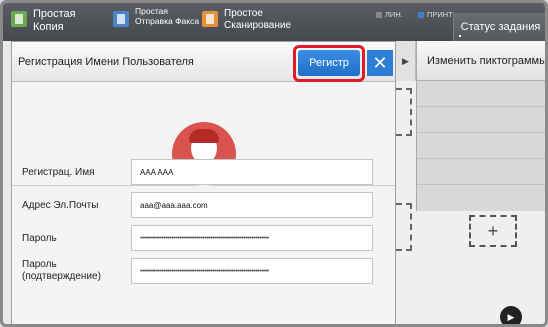 The image size is (548, 327). I want to click on name-field: AAA AAA, so click(252, 172).